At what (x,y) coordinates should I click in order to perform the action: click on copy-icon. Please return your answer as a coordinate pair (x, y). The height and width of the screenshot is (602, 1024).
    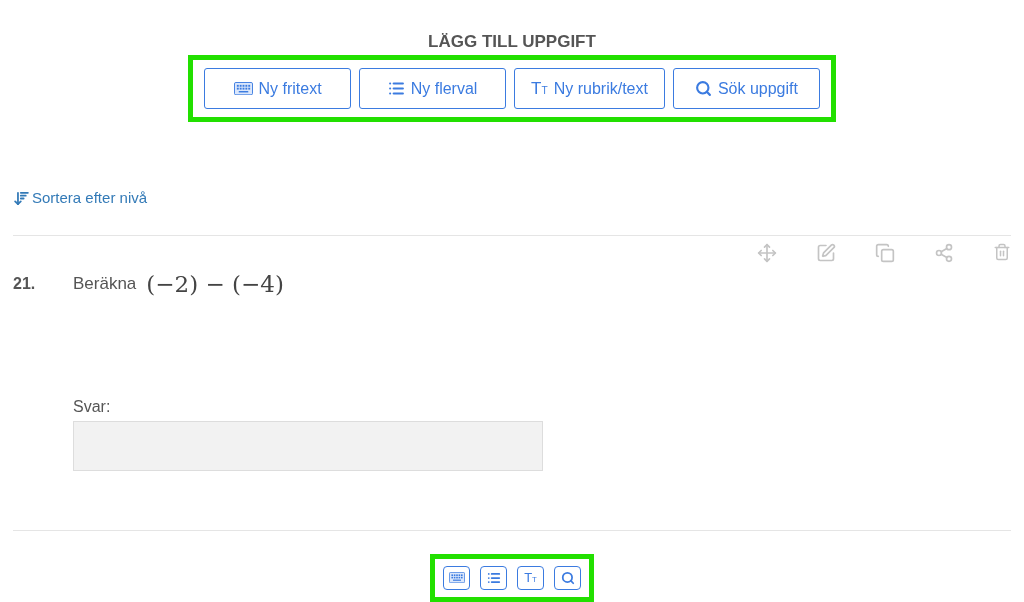
    Looking at the image, I should click on (885, 252).